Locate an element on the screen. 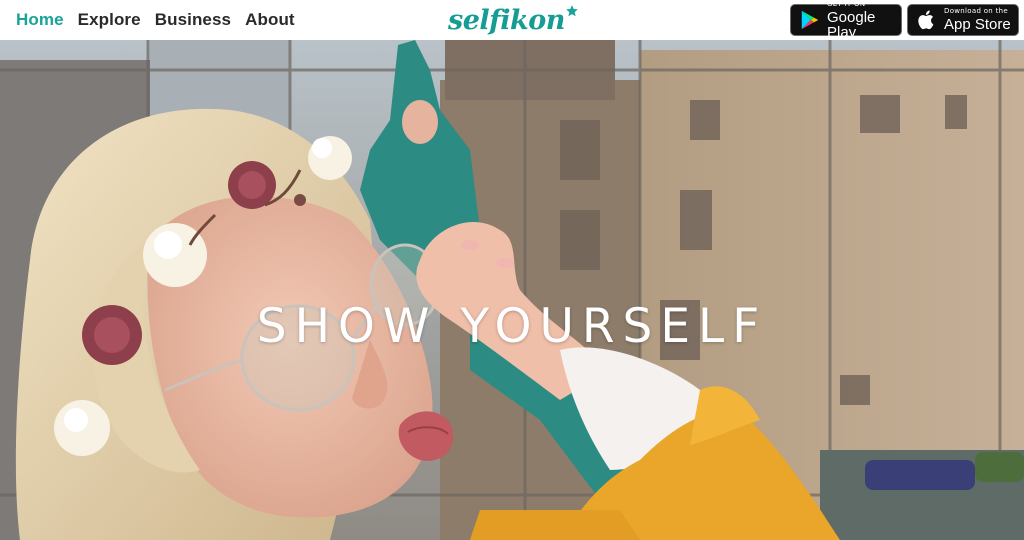 The image size is (1024, 540). logo-text: selfikon is located at coordinates (506, 20).